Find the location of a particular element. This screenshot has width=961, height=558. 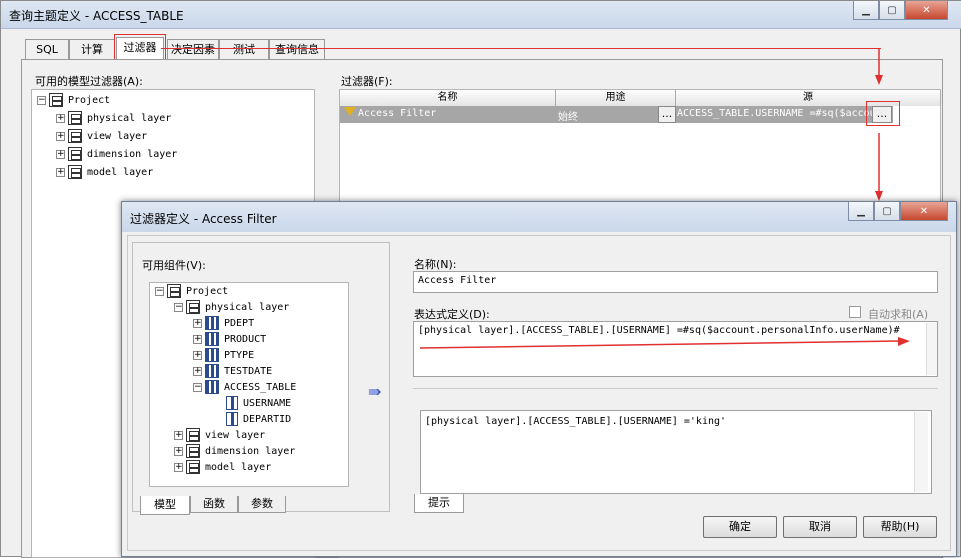

dialog-title: 过滤器定义 - Access Filter is located at coordinates (203, 219).